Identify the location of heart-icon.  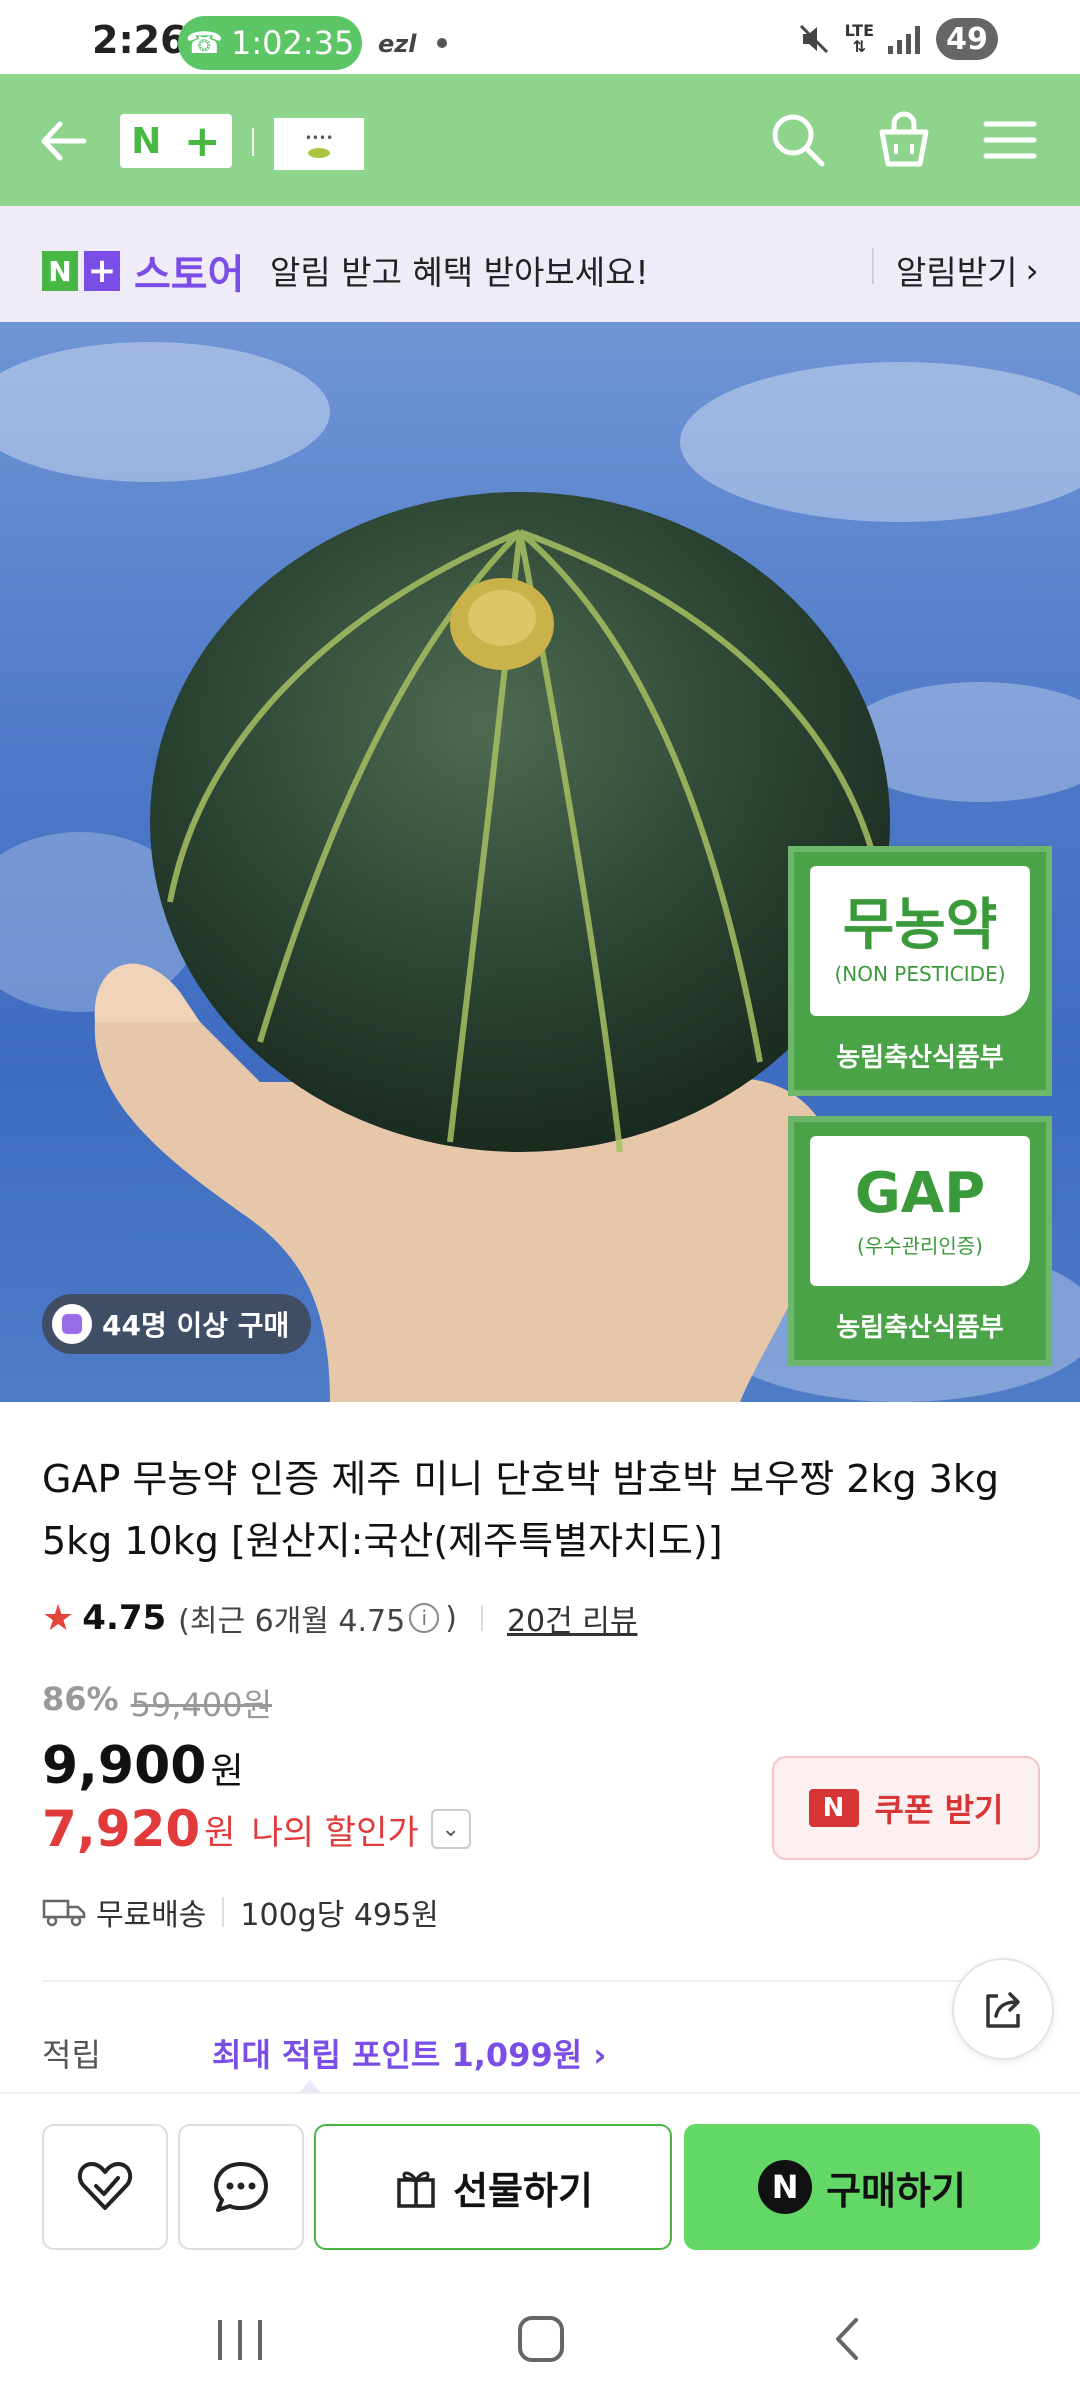
(105, 2186).